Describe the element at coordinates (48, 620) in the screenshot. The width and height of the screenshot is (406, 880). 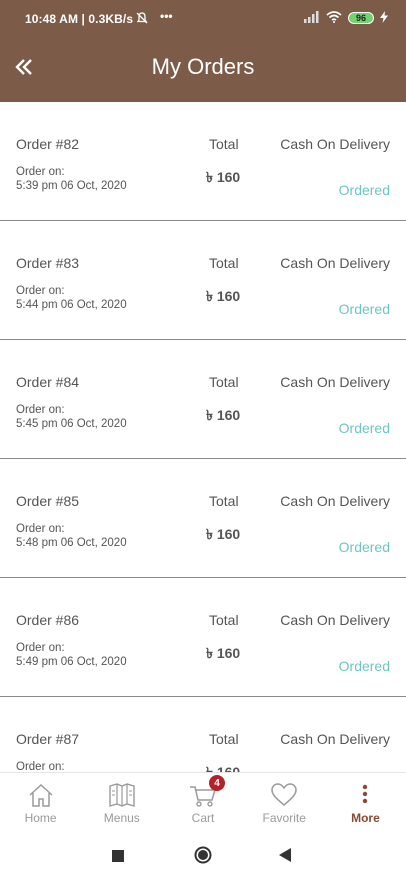
I see `order-number: Order #86` at that location.